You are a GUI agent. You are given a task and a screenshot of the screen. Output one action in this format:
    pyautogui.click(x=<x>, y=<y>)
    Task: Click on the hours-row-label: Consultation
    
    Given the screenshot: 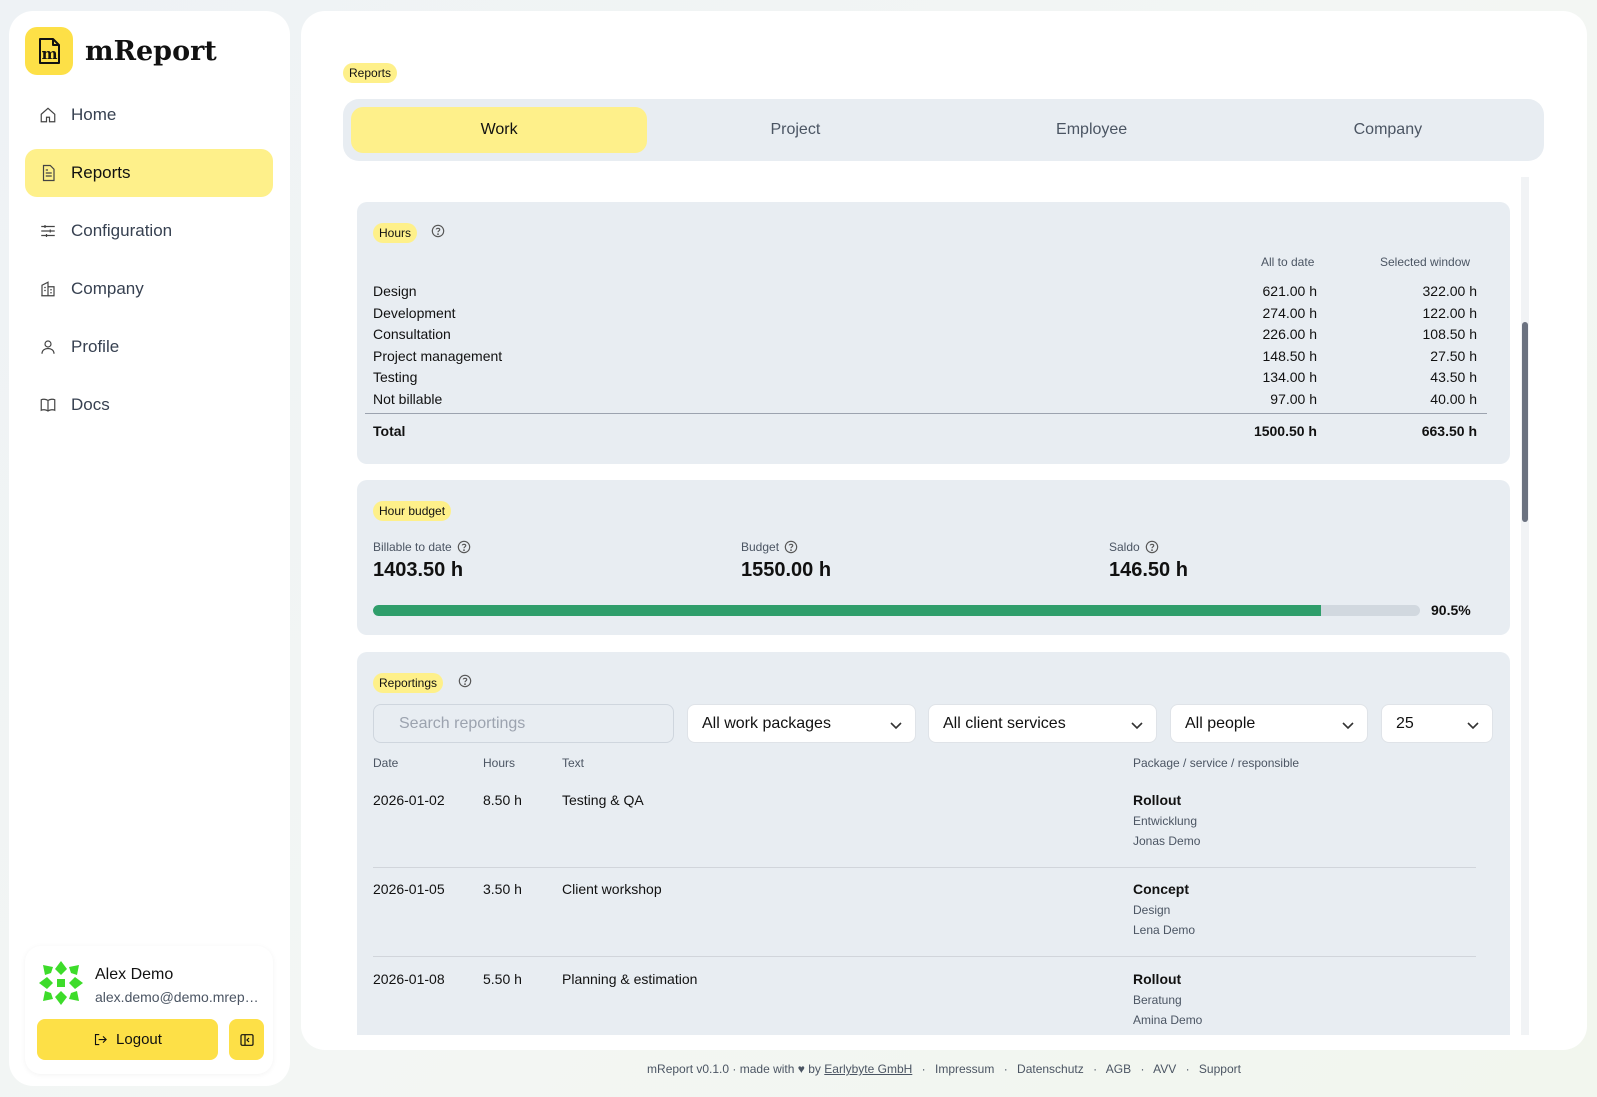 What is the action you would take?
    pyautogui.click(x=412, y=334)
    